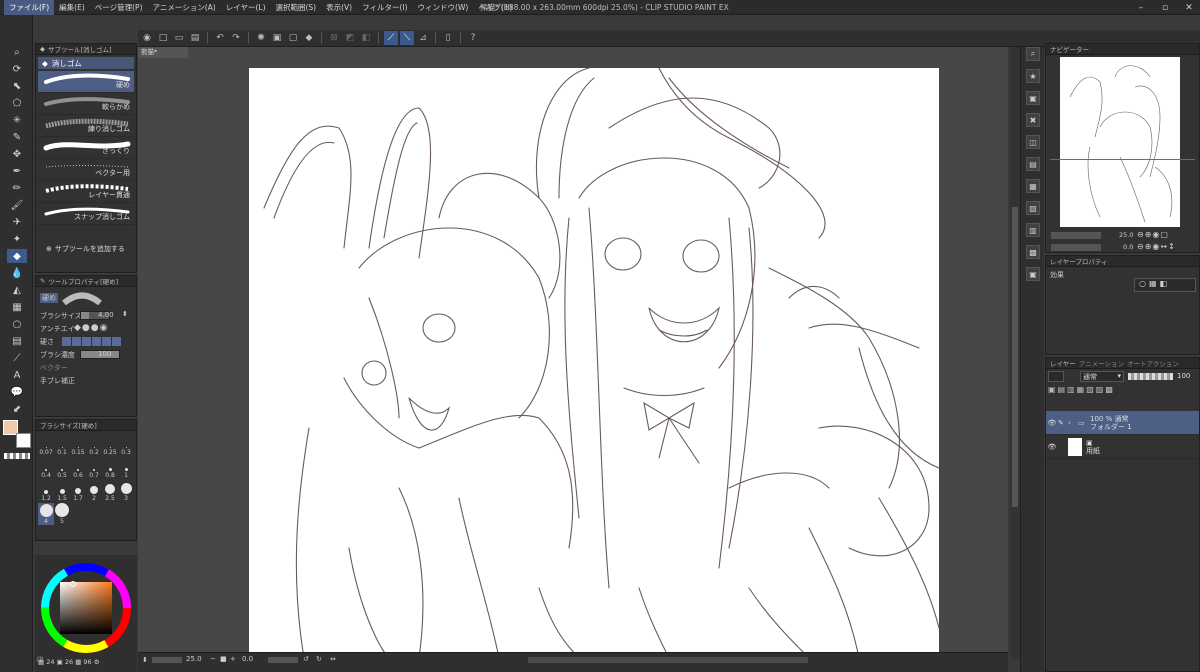 This screenshot has height=672, width=1200. What do you see at coordinates (1102, 376) in the screenshot?
I see `blend-mode-select: 通常 ▾` at bounding box center [1102, 376].